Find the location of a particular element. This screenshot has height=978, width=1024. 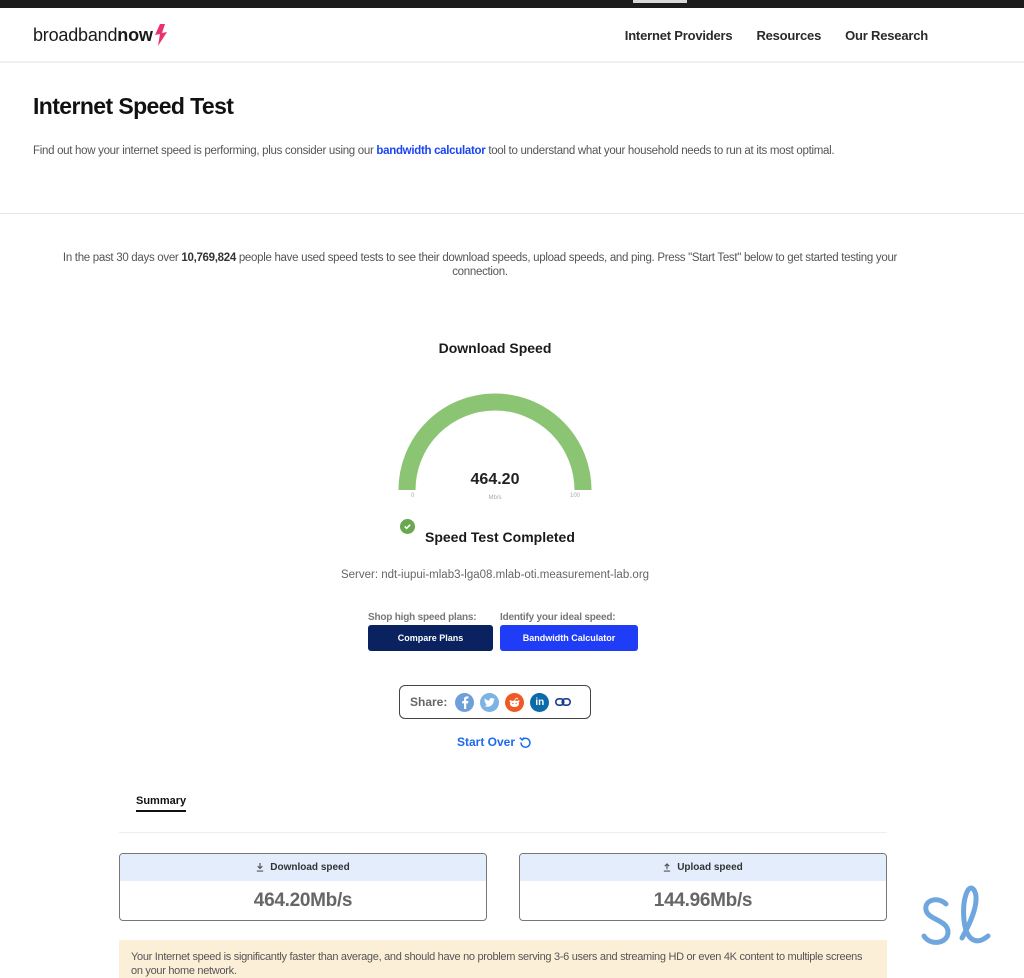

compare-caption: Shop high speed plans: is located at coordinates (422, 617).